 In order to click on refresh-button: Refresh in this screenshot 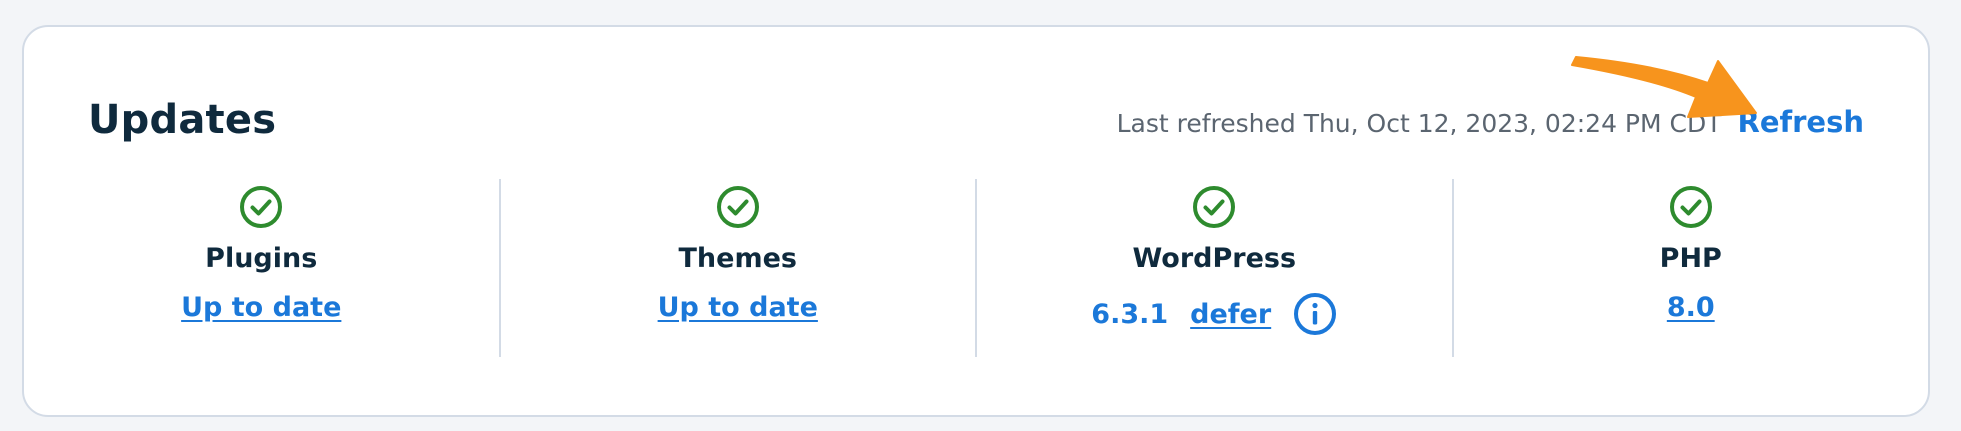, I will do `click(1801, 122)`.